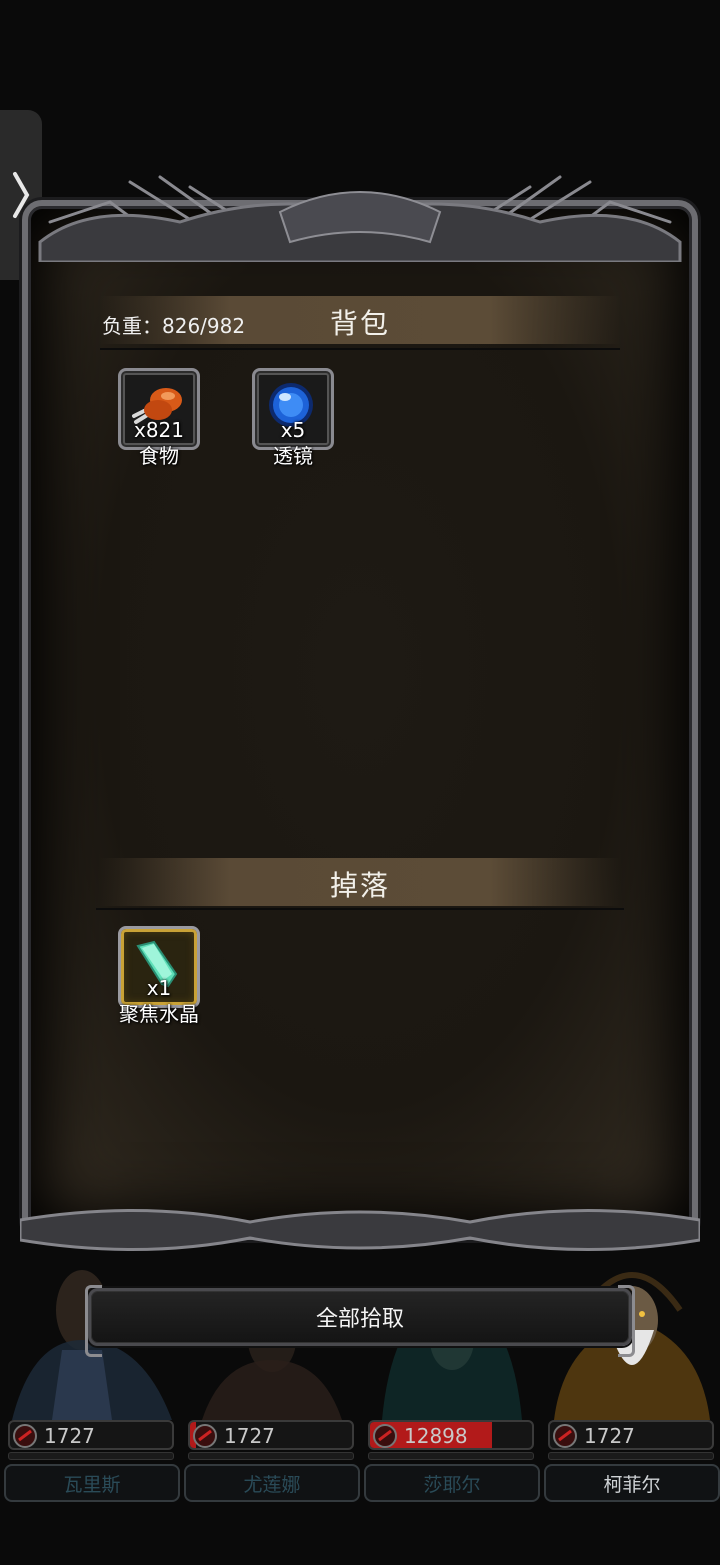  I want to click on hero-name-plate: 柯菲尔, so click(632, 1483).